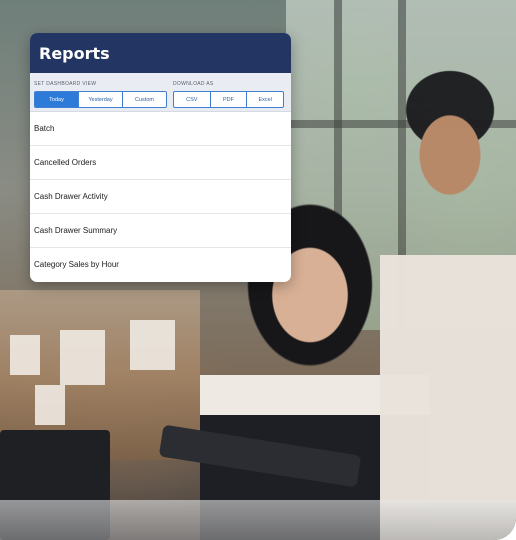  Describe the element at coordinates (144, 99) in the screenshot. I see `view-custom-button: Custom` at that location.